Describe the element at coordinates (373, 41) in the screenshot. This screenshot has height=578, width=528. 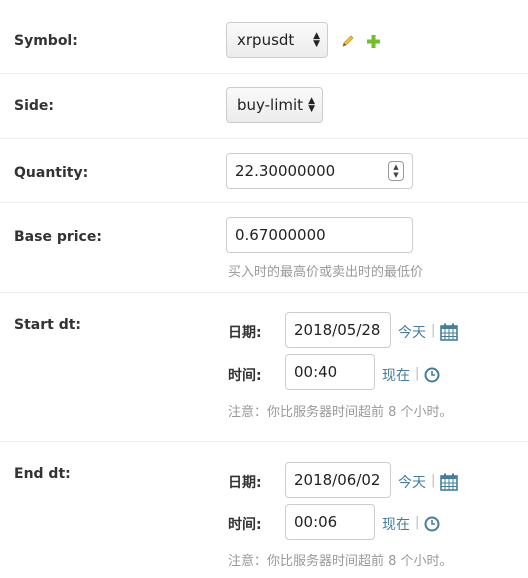
I see `plus-icon` at that location.